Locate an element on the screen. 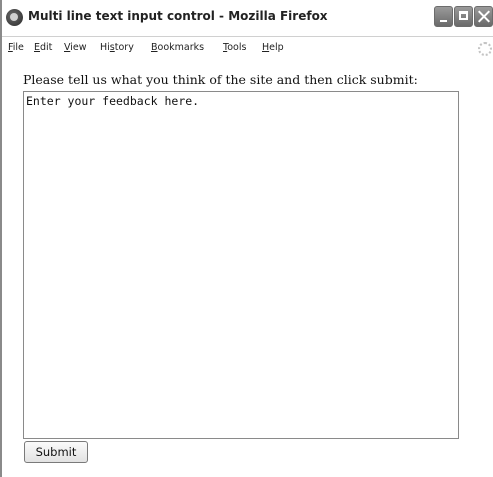 The height and width of the screenshot is (477, 493). menu-history: History is located at coordinates (117, 47).